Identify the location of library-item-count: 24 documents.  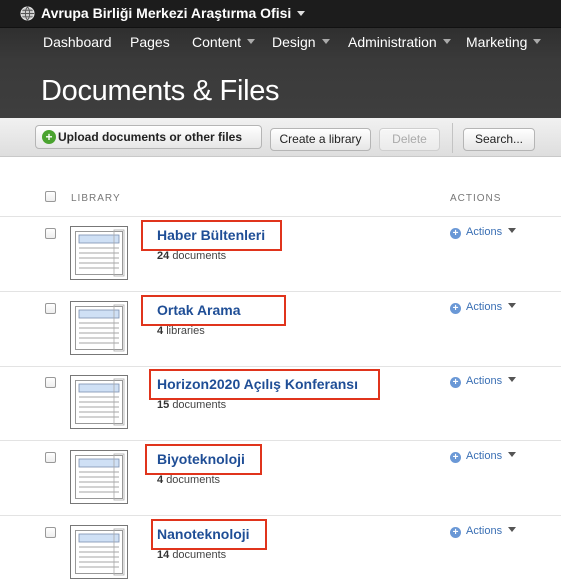
(191, 256).